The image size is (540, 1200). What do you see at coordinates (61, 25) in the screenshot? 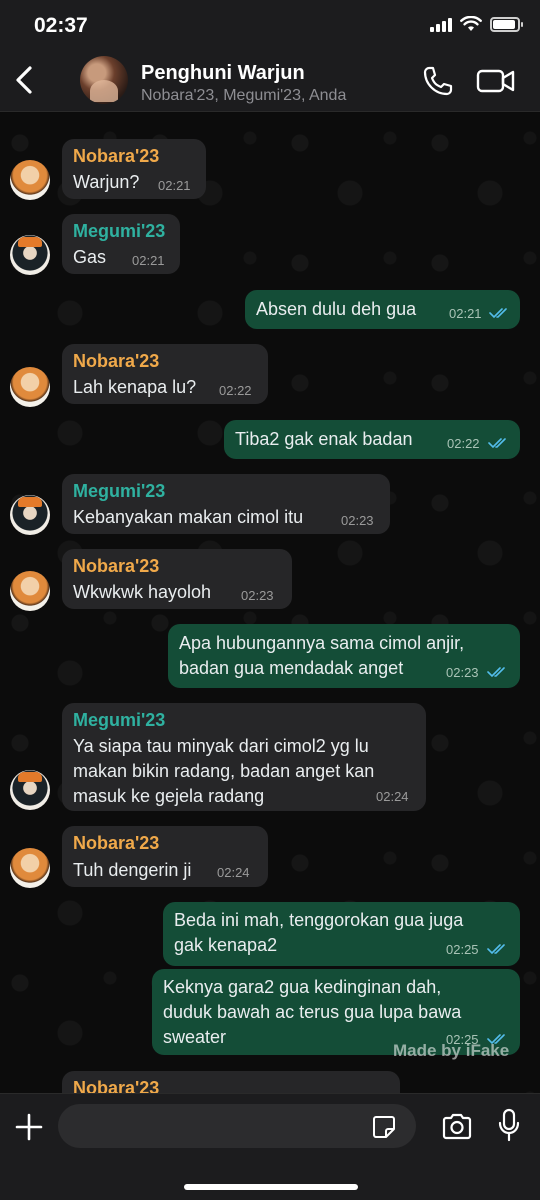
I see `status-time: 02:37` at bounding box center [61, 25].